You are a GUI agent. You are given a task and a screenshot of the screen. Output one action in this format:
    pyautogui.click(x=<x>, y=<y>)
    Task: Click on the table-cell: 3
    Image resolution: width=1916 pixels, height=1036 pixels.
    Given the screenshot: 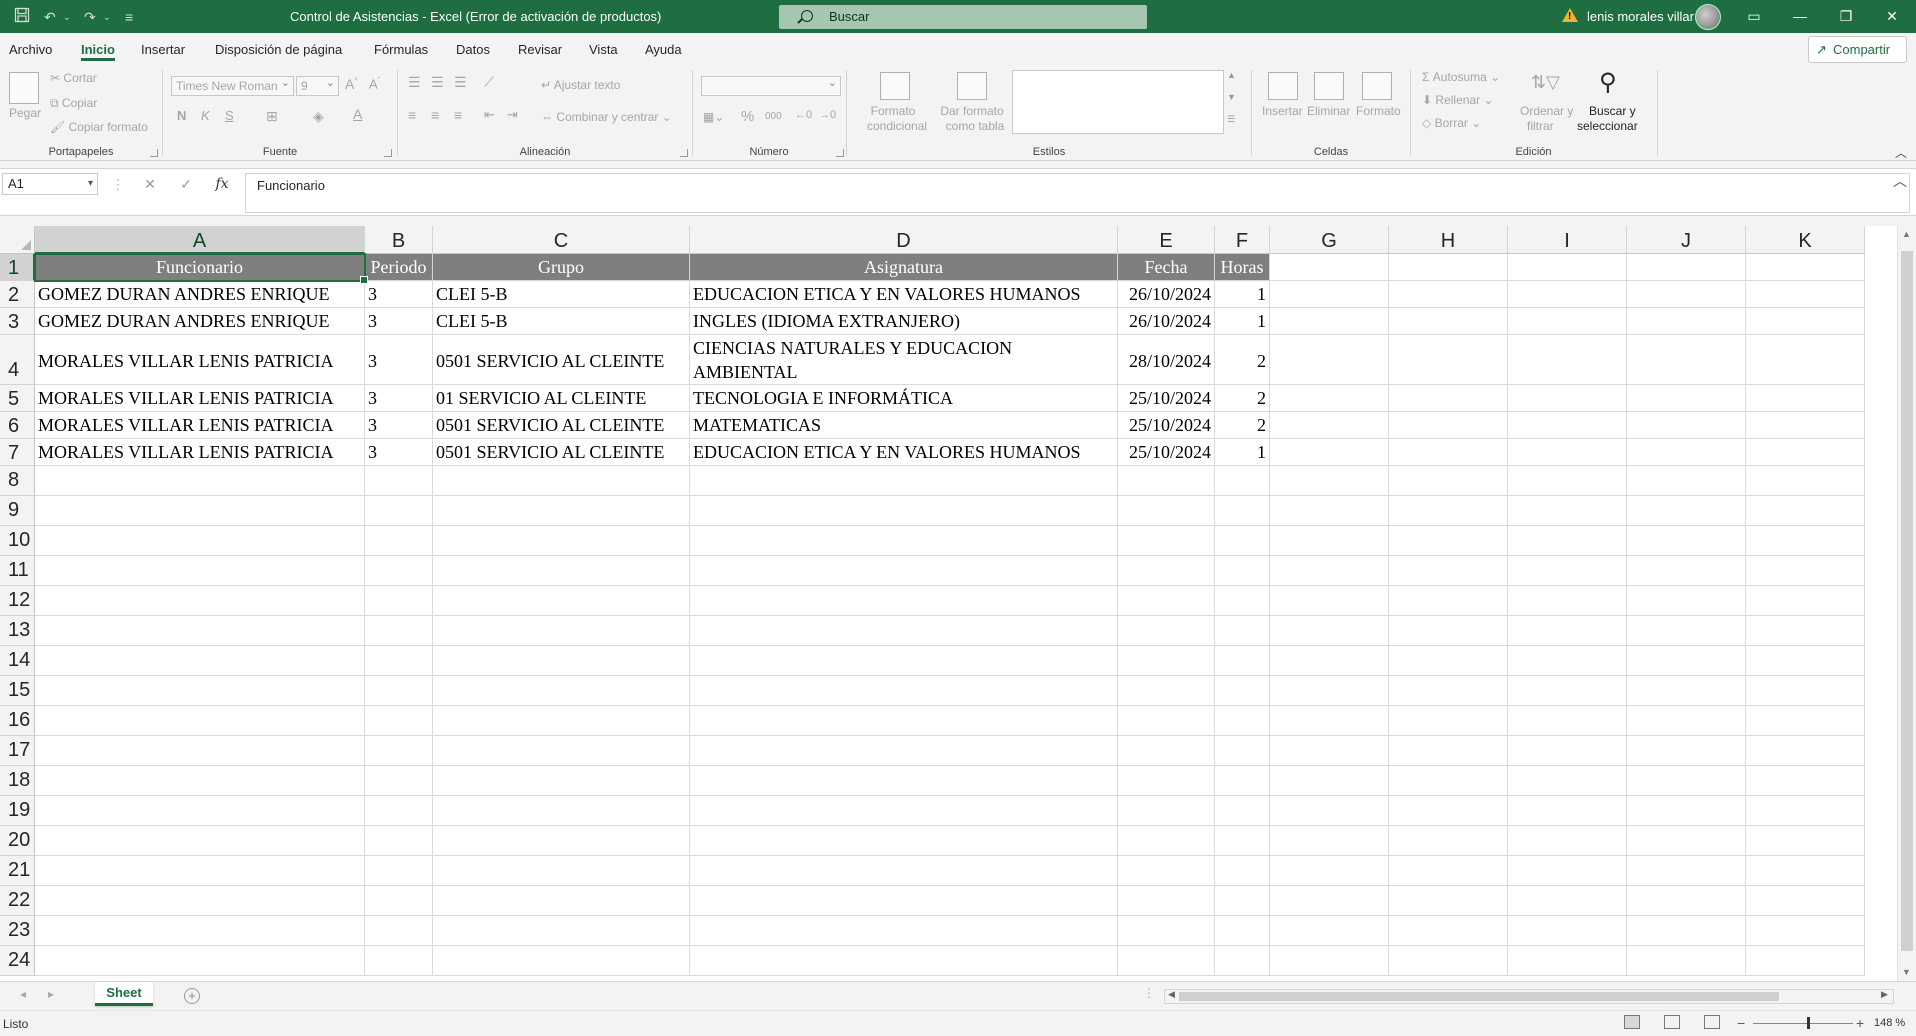 What is the action you would take?
    pyautogui.click(x=399, y=452)
    